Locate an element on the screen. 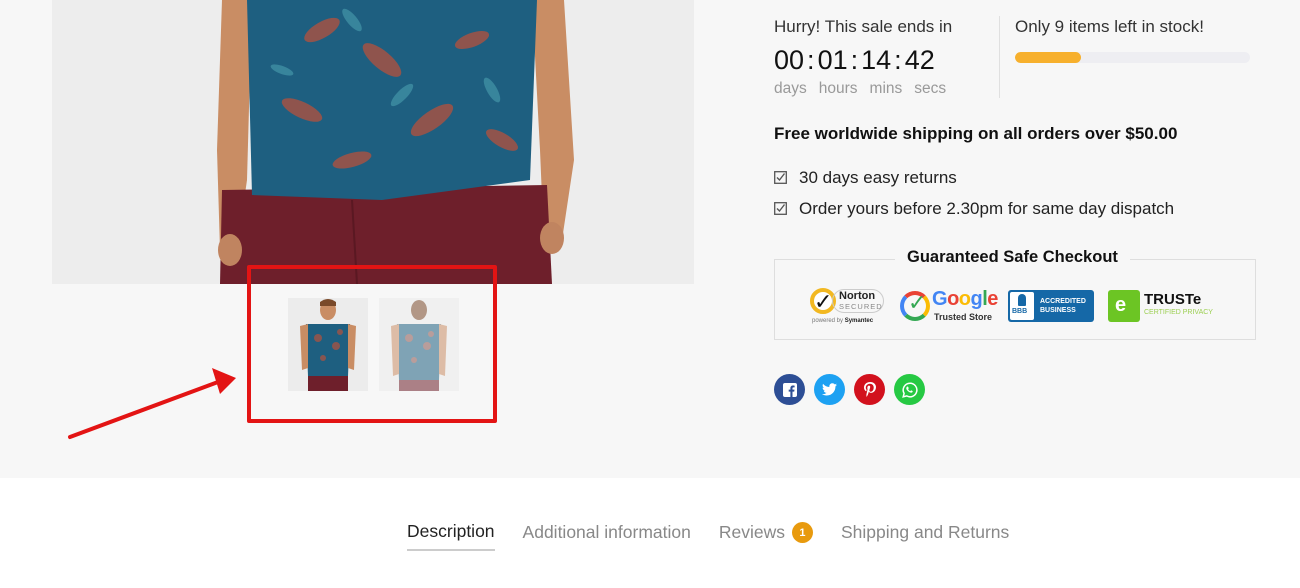 This screenshot has width=1300, height=588. stock-text: Only 9 items left in stock! is located at coordinates (1109, 26).